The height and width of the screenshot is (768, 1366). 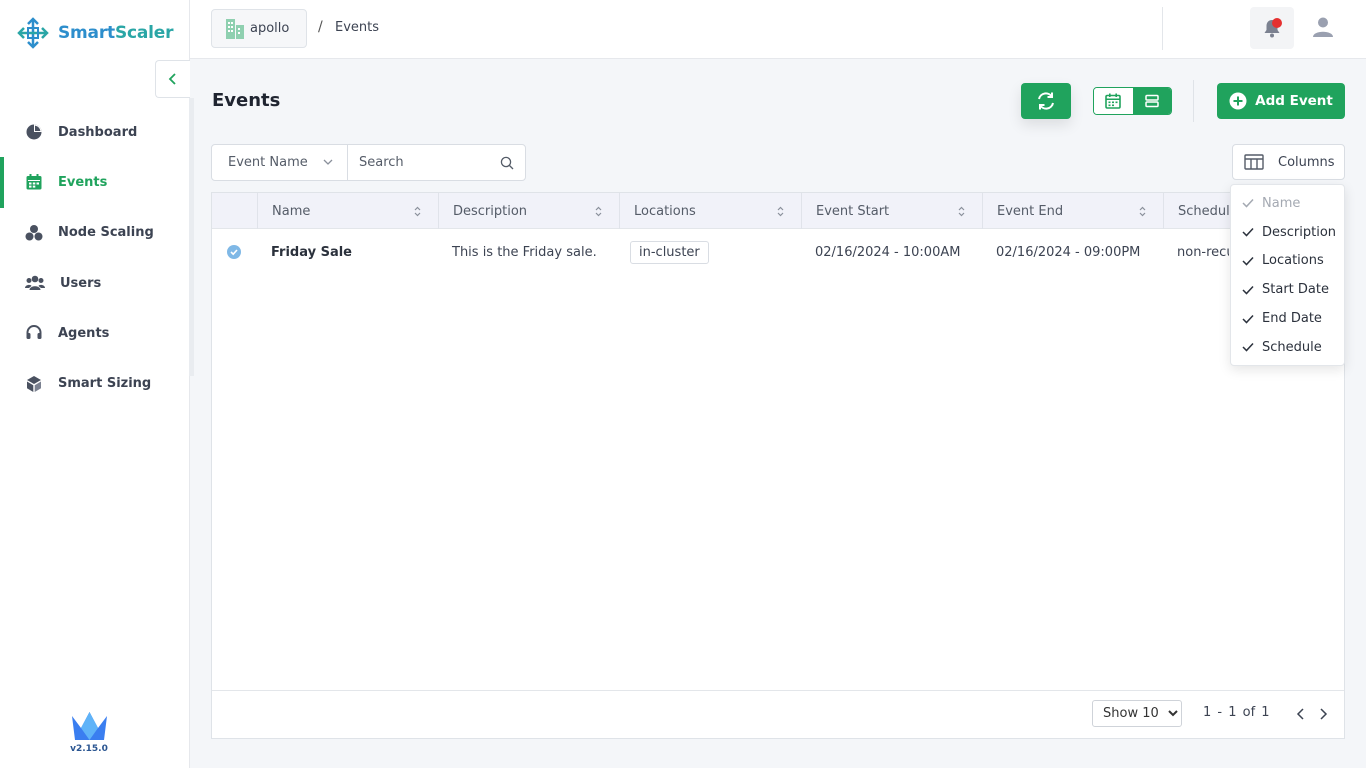 What do you see at coordinates (106, 233) in the screenshot?
I see `sidebar-item-label: Node Scaling` at bounding box center [106, 233].